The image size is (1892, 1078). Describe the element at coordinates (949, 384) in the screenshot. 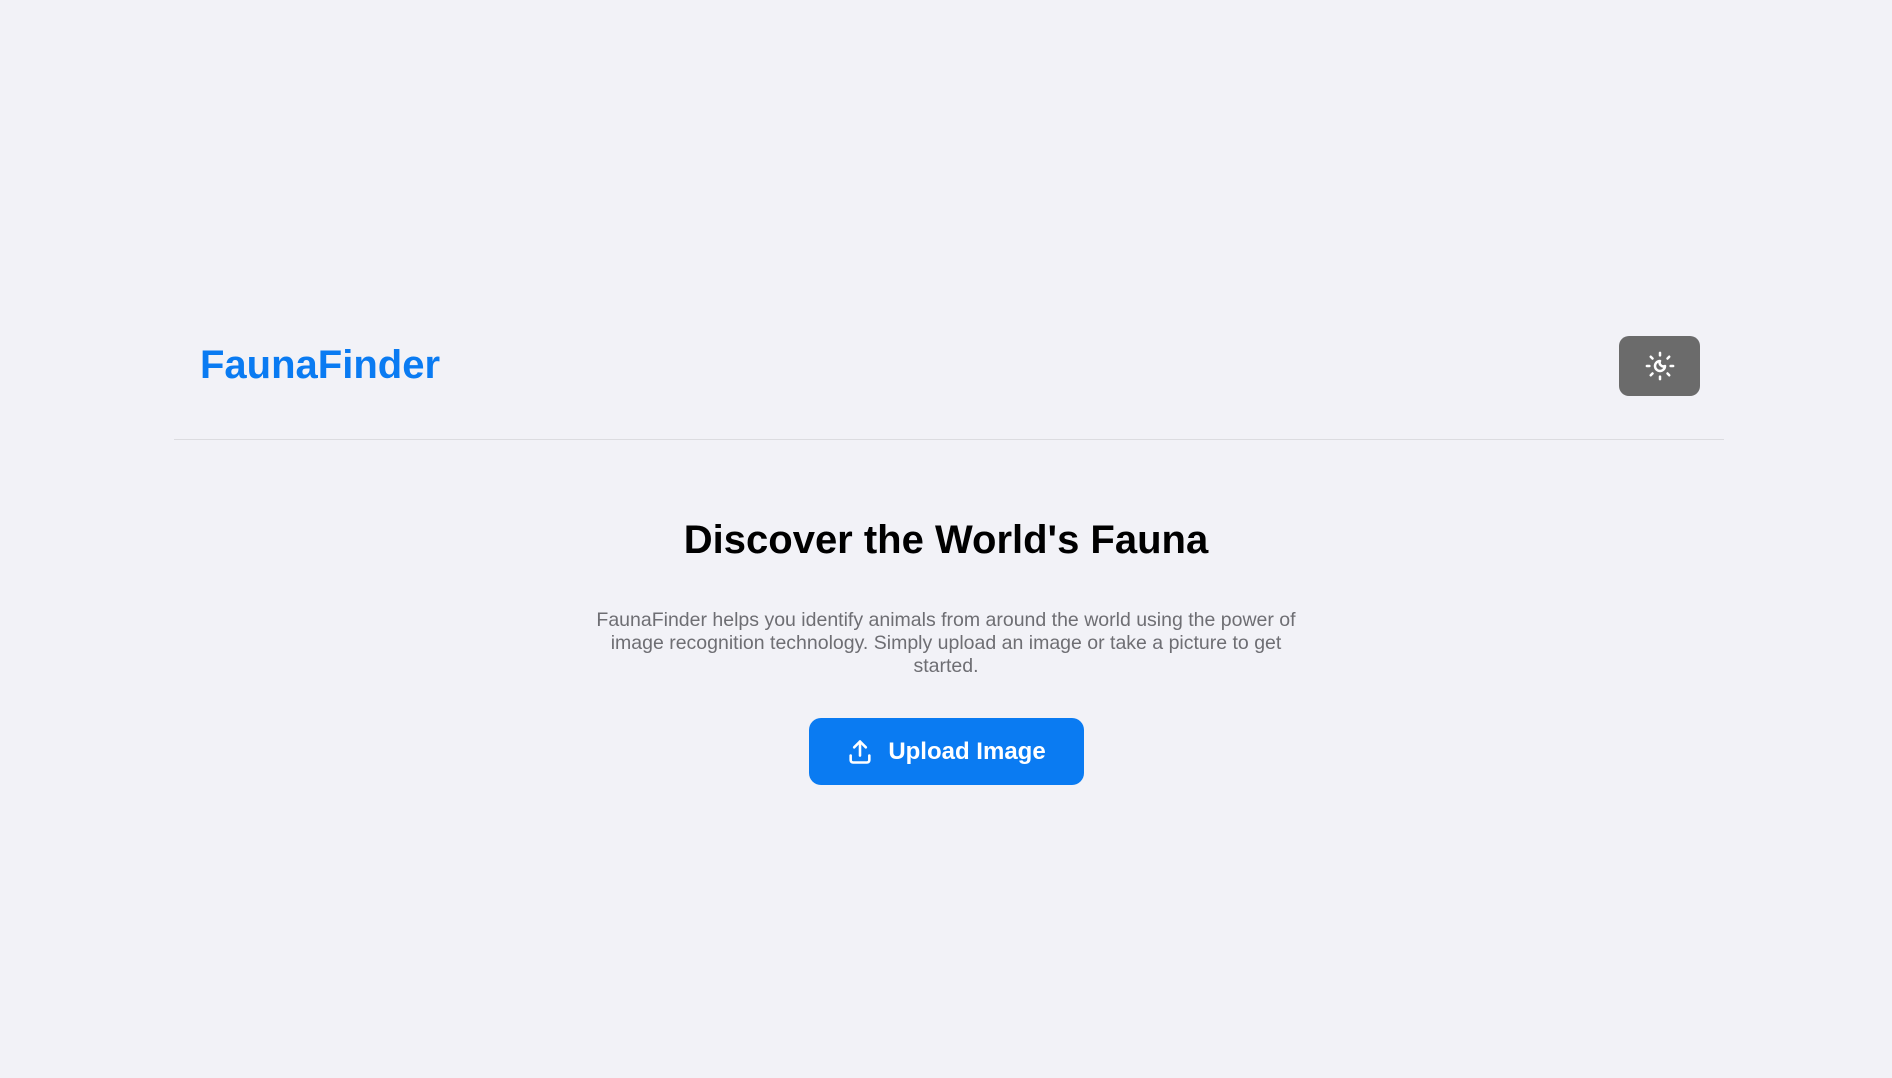

I see `site-header: FaunaFinder` at that location.